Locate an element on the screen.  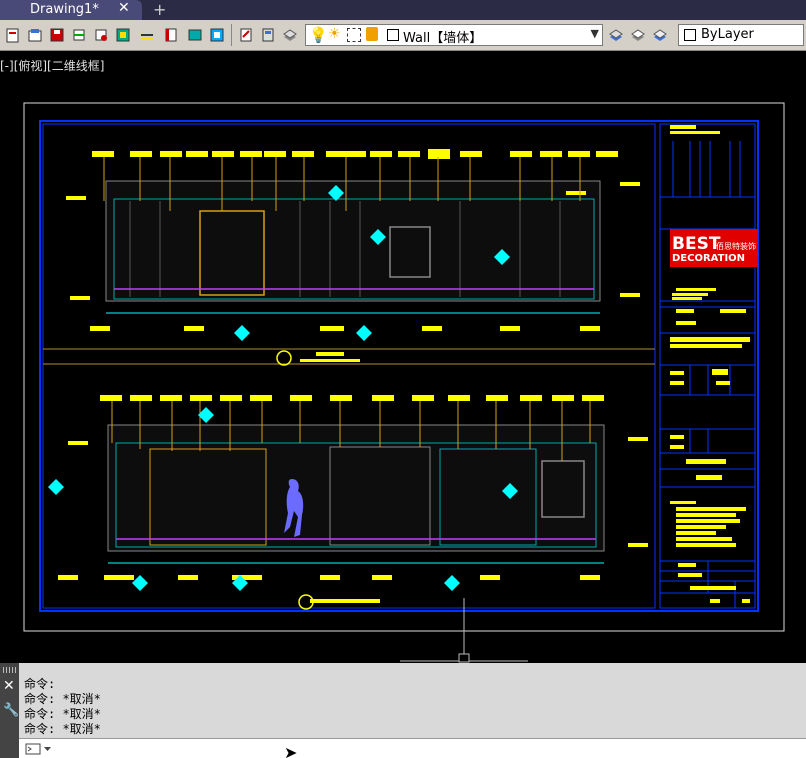
layer-dropdown: 💡 ☀ Wall【墙体】 ▼ is located at coordinates (454, 35).